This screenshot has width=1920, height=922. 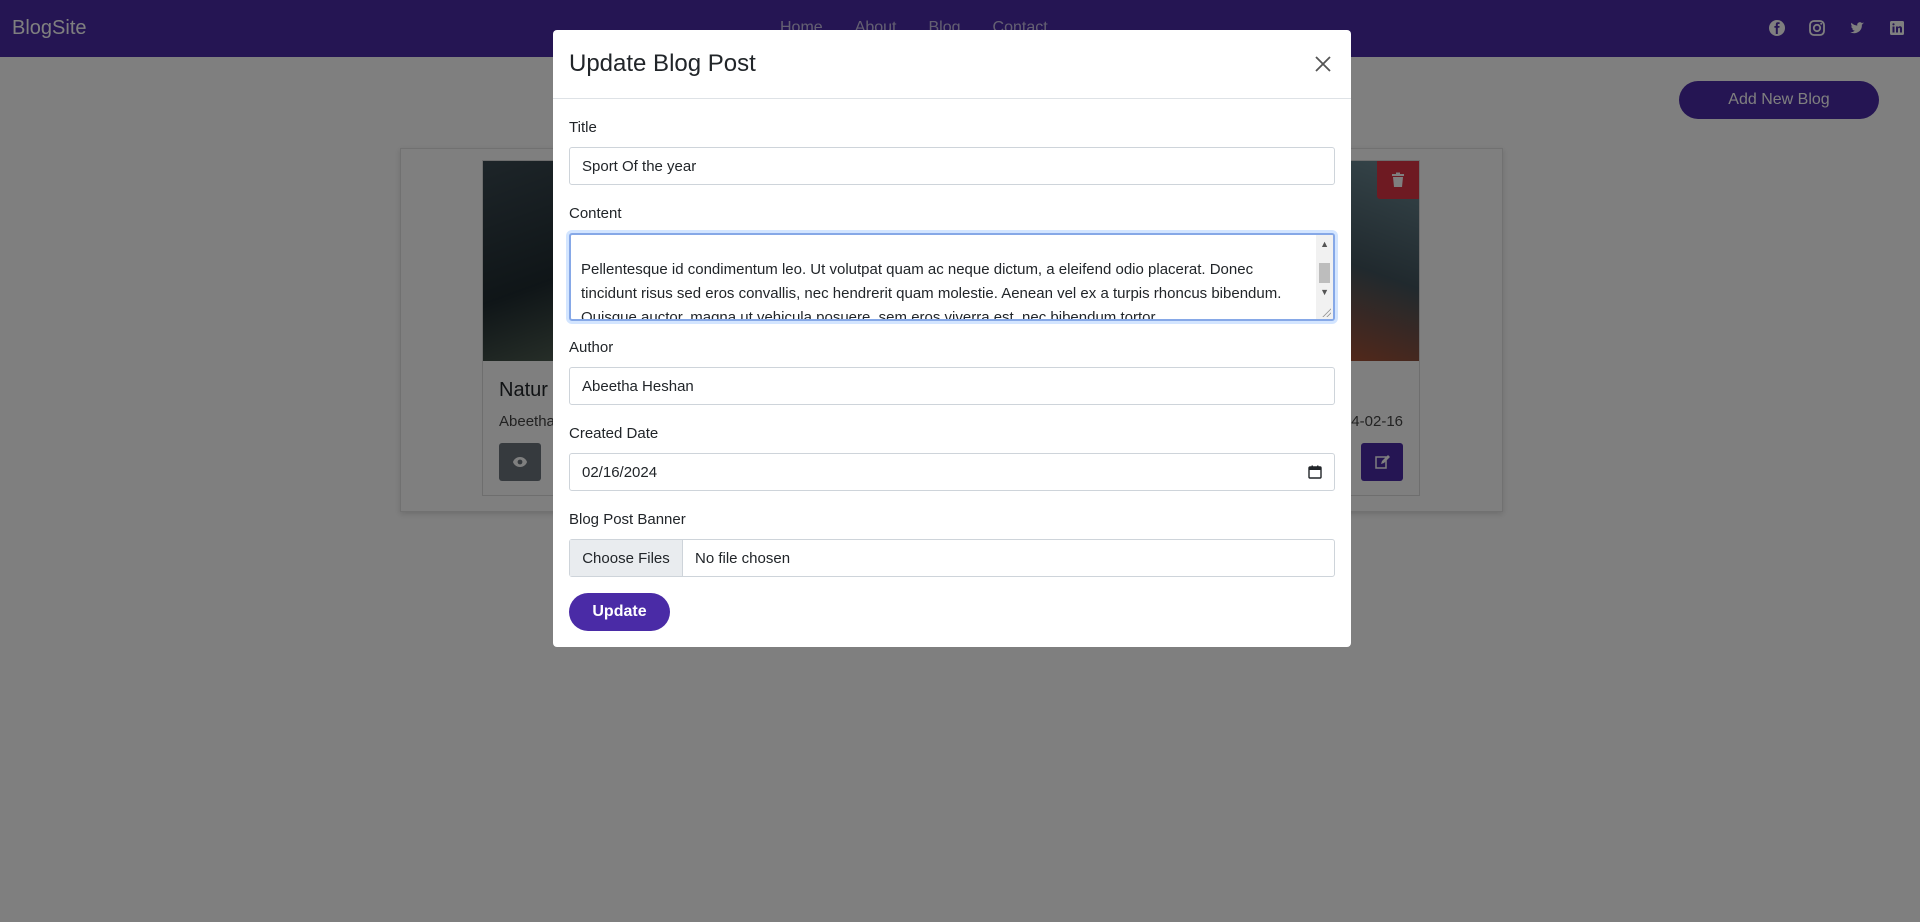 What do you see at coordinates (1315, 472) in the screenshot?
I see `calendar-icon` at bounding box center [1315, 472].